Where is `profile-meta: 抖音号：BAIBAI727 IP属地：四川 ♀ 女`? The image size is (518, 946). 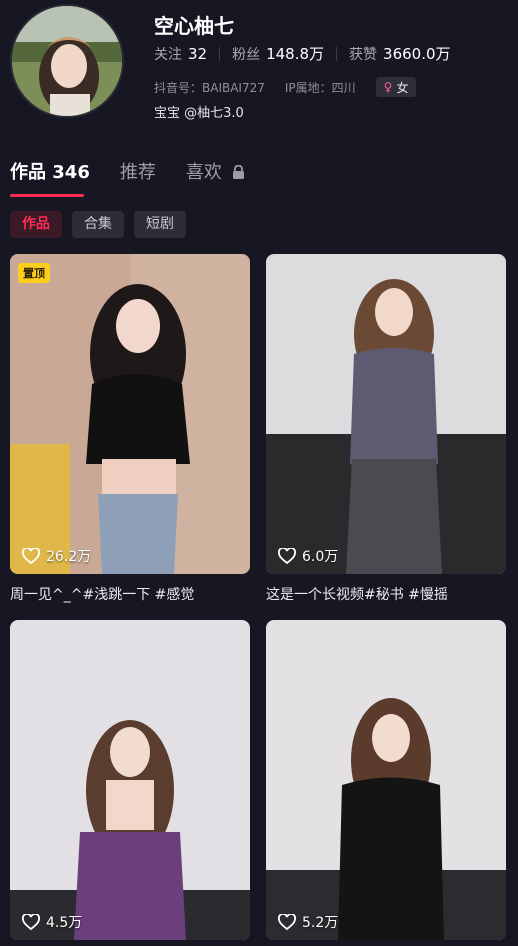 profile-meta: 抖音号：BAIBAI727 IP属地：四川 ♀ 女 is located at coordinates (285, 87).